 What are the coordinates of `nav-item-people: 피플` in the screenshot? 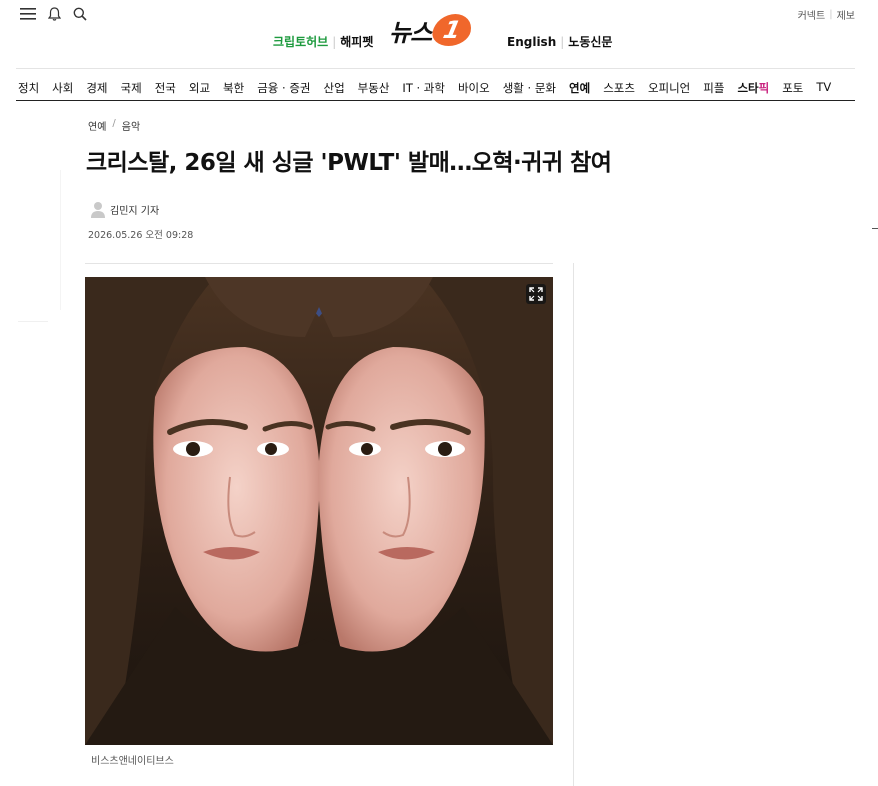 It's located at (713, 88).